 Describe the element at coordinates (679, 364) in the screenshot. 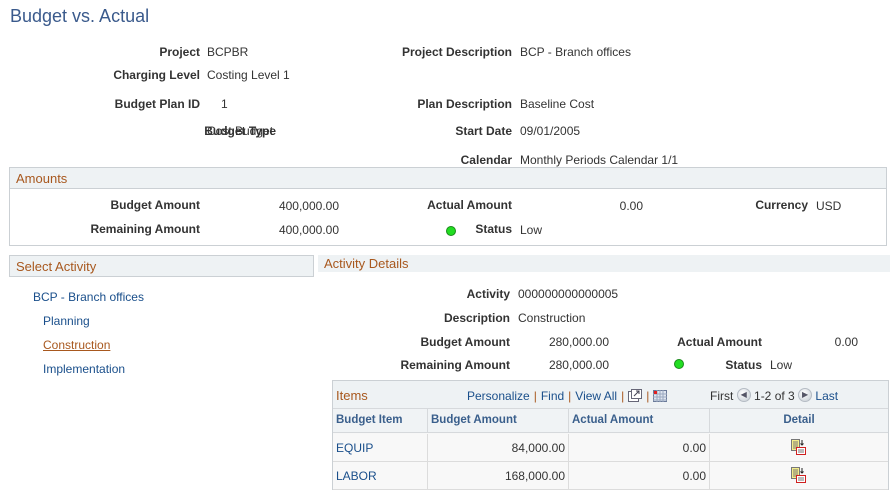

I see `activity-status-indicator-icon` at that location.